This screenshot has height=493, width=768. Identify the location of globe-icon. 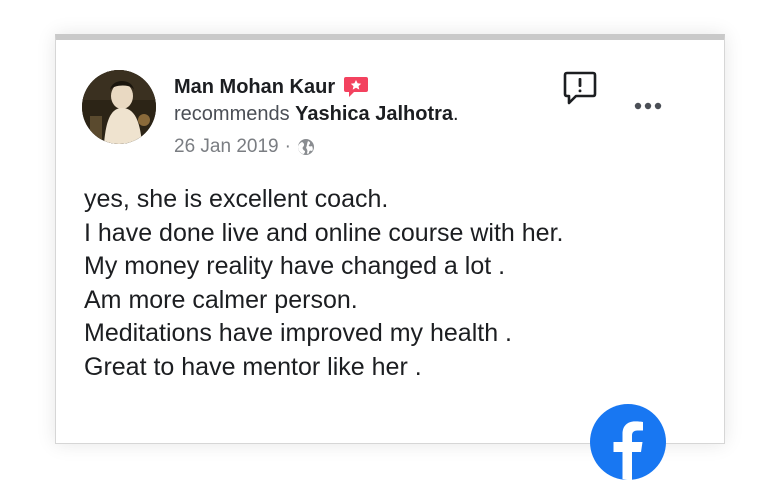
(306, 147).